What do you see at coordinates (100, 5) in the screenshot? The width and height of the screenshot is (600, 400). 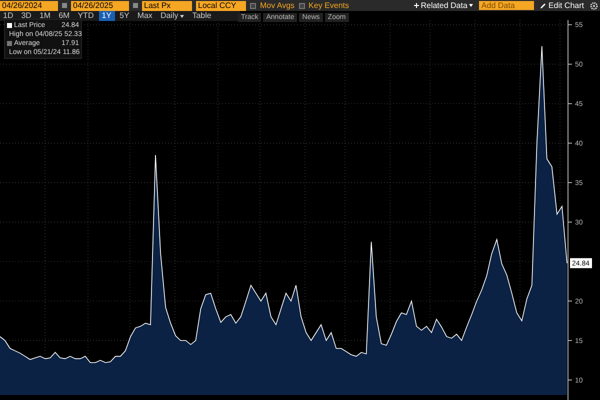 I see `end-date-field: 04/26/2025` at bounding box center [100, 5].